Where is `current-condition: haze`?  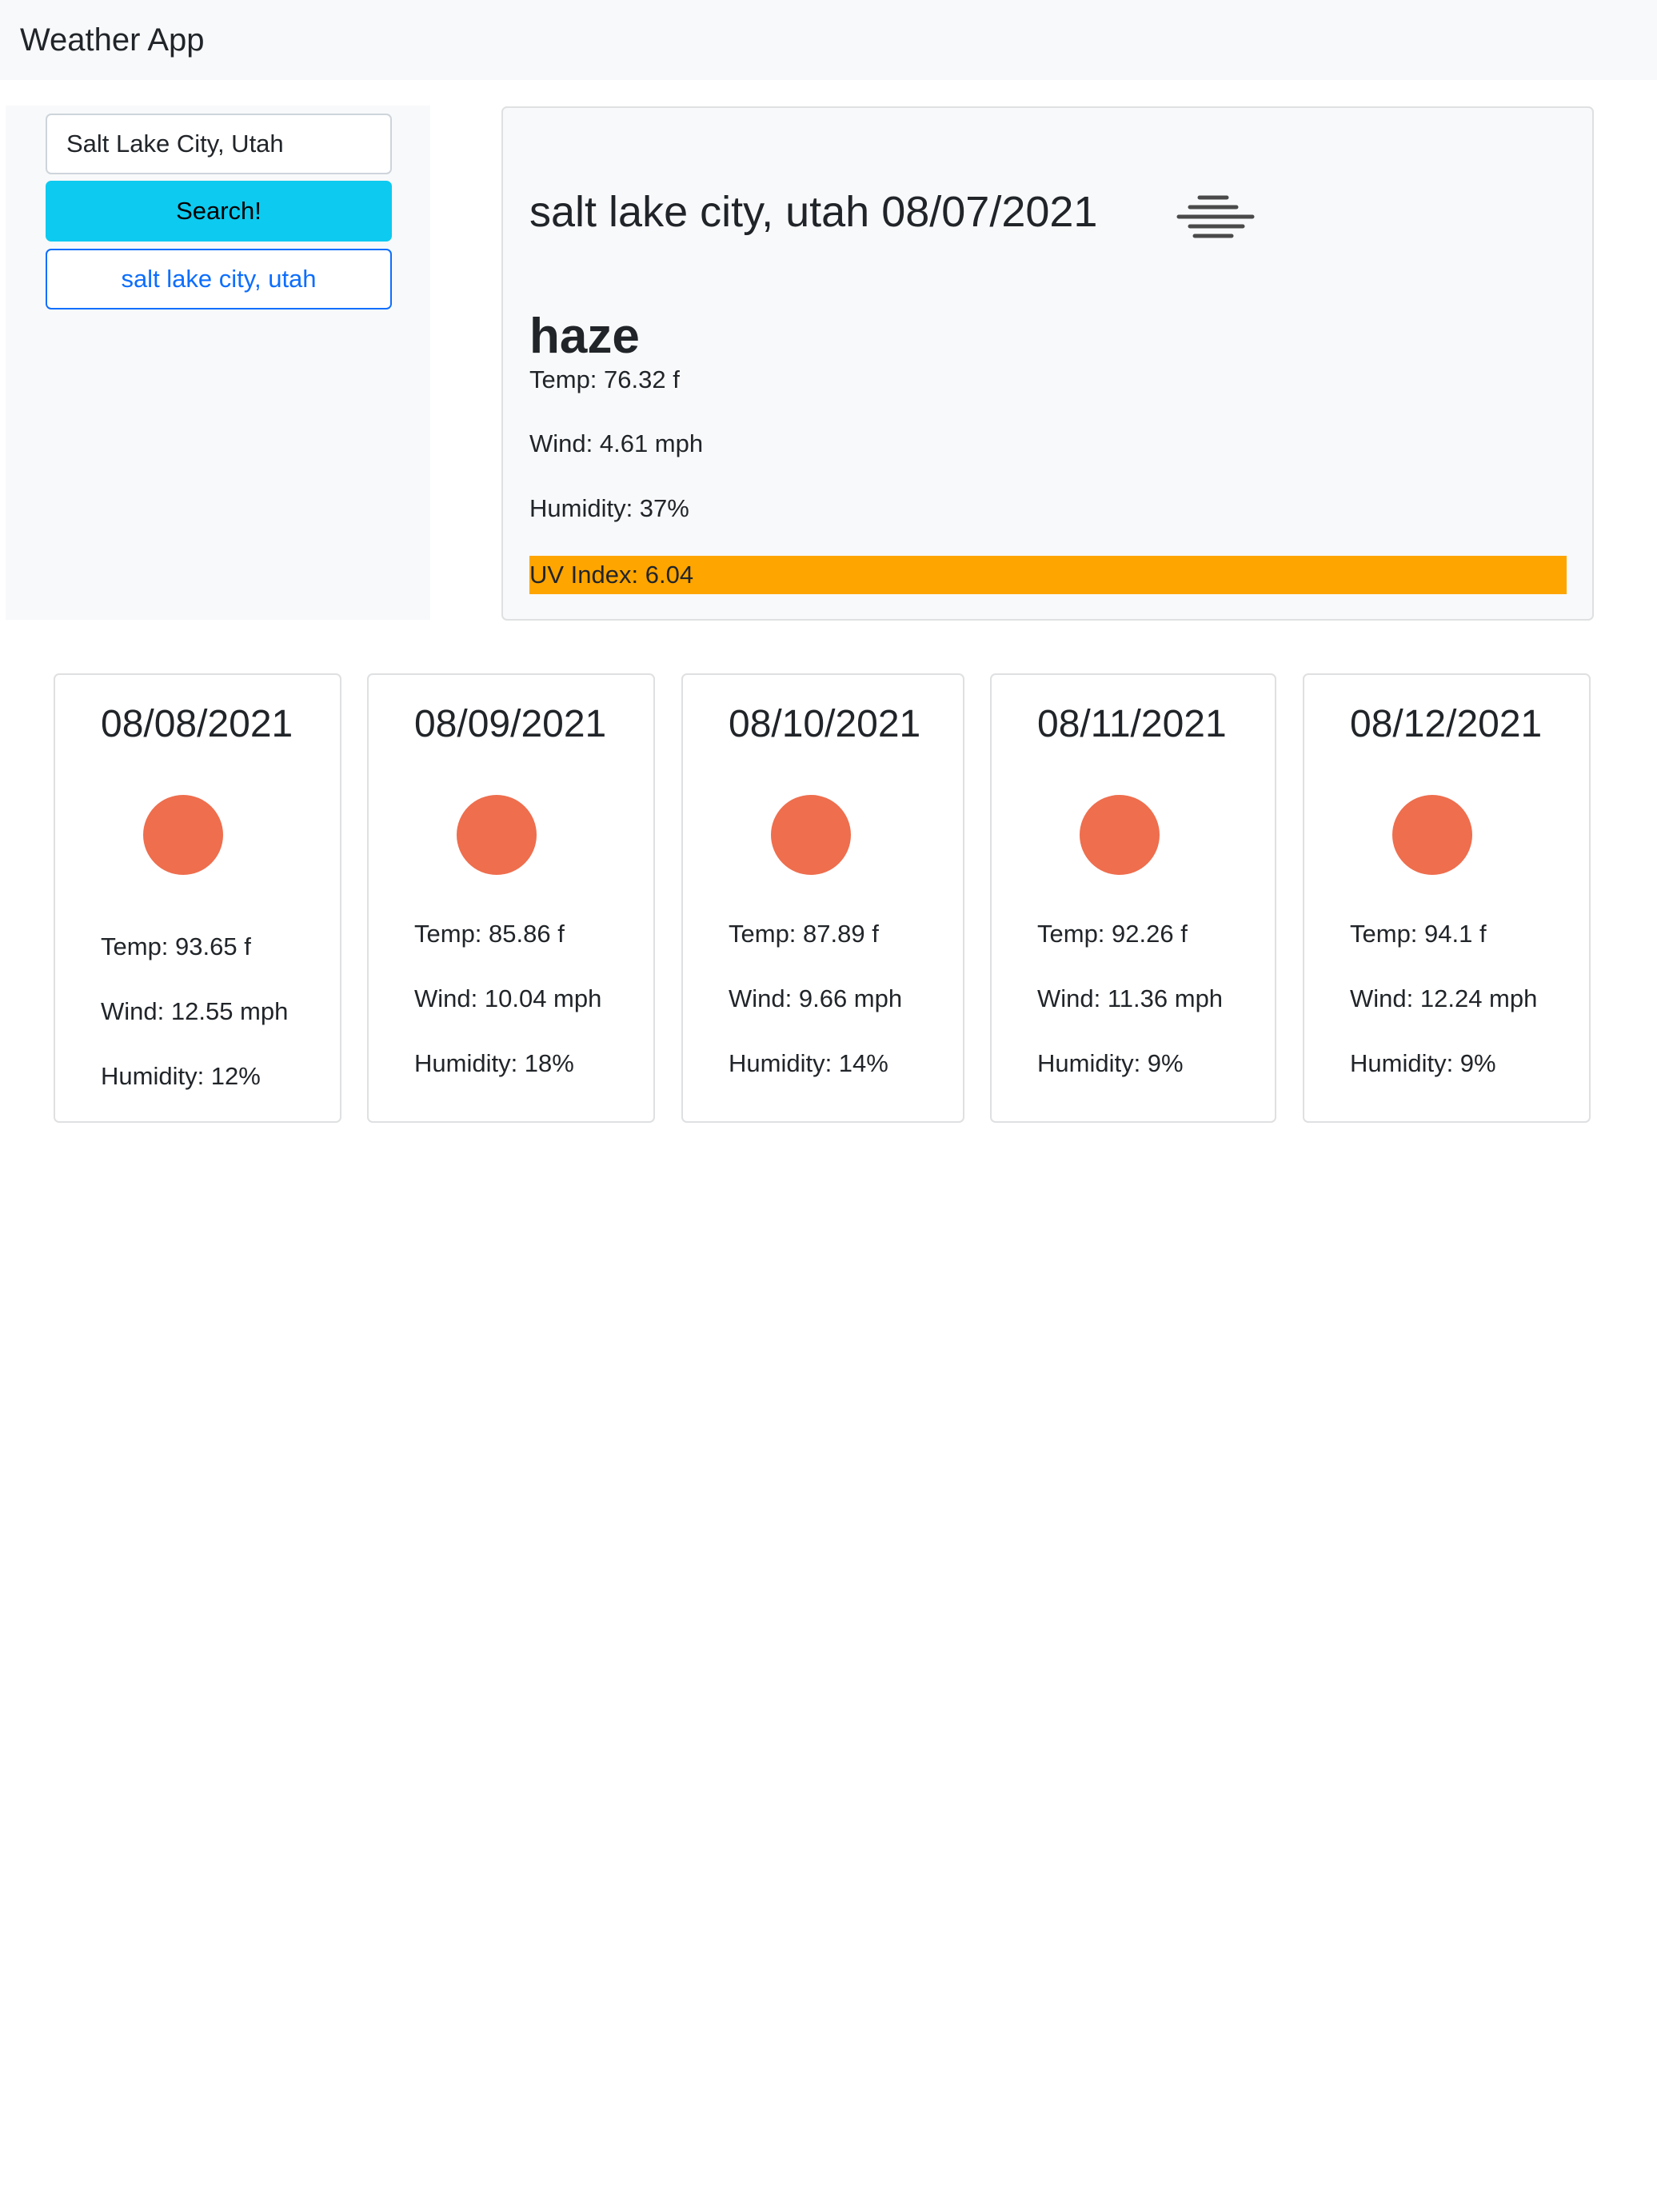 current-condition: haze is located at coordinates (584, 336).